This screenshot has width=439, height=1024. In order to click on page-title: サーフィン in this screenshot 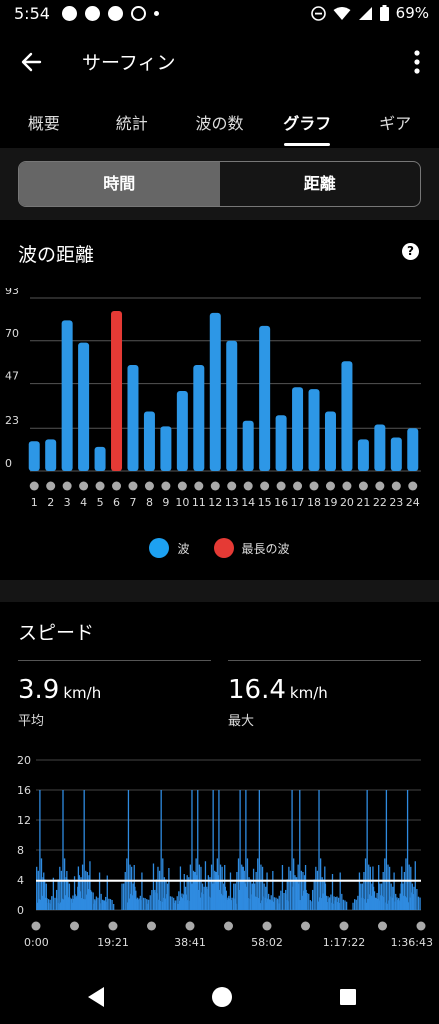, I will do `click(129, 63)`.